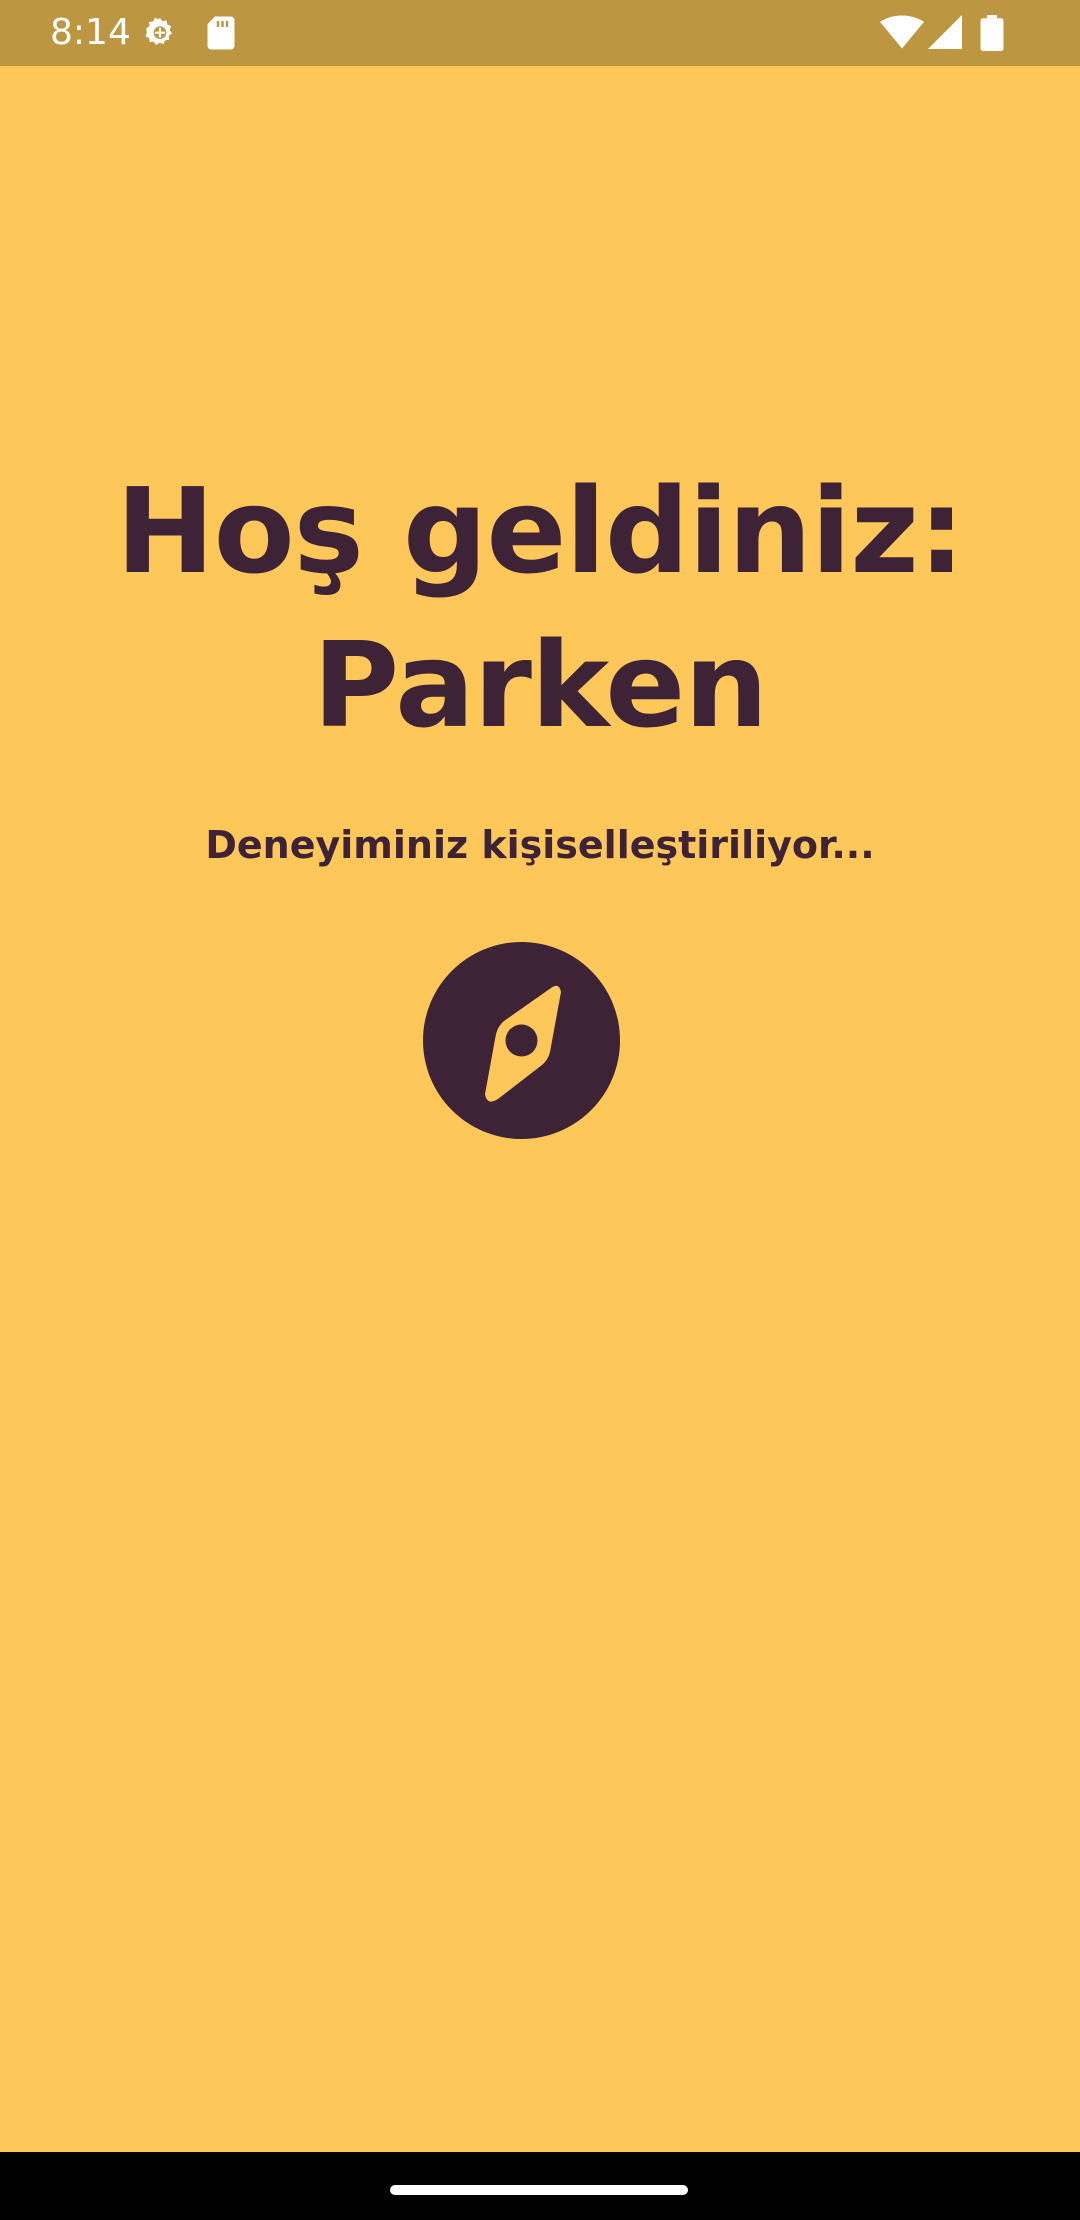 The image size is (1080, 2220). Describe the element at coordinates (221, 35) in the screenshot. I see `sd-card-icon` at that location.